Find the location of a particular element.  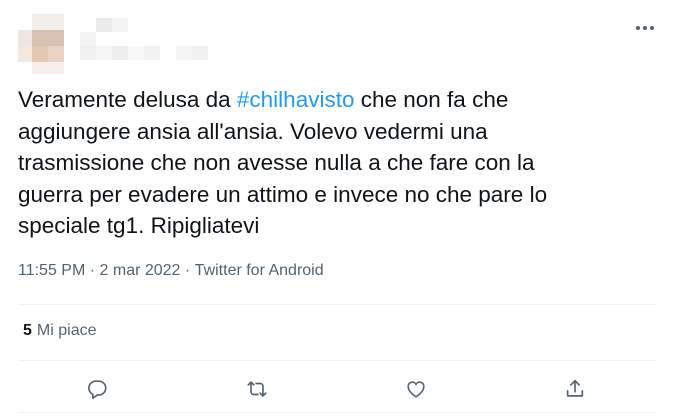

likes-stat: 5 Mi piace is located at coordinates (59, 331).